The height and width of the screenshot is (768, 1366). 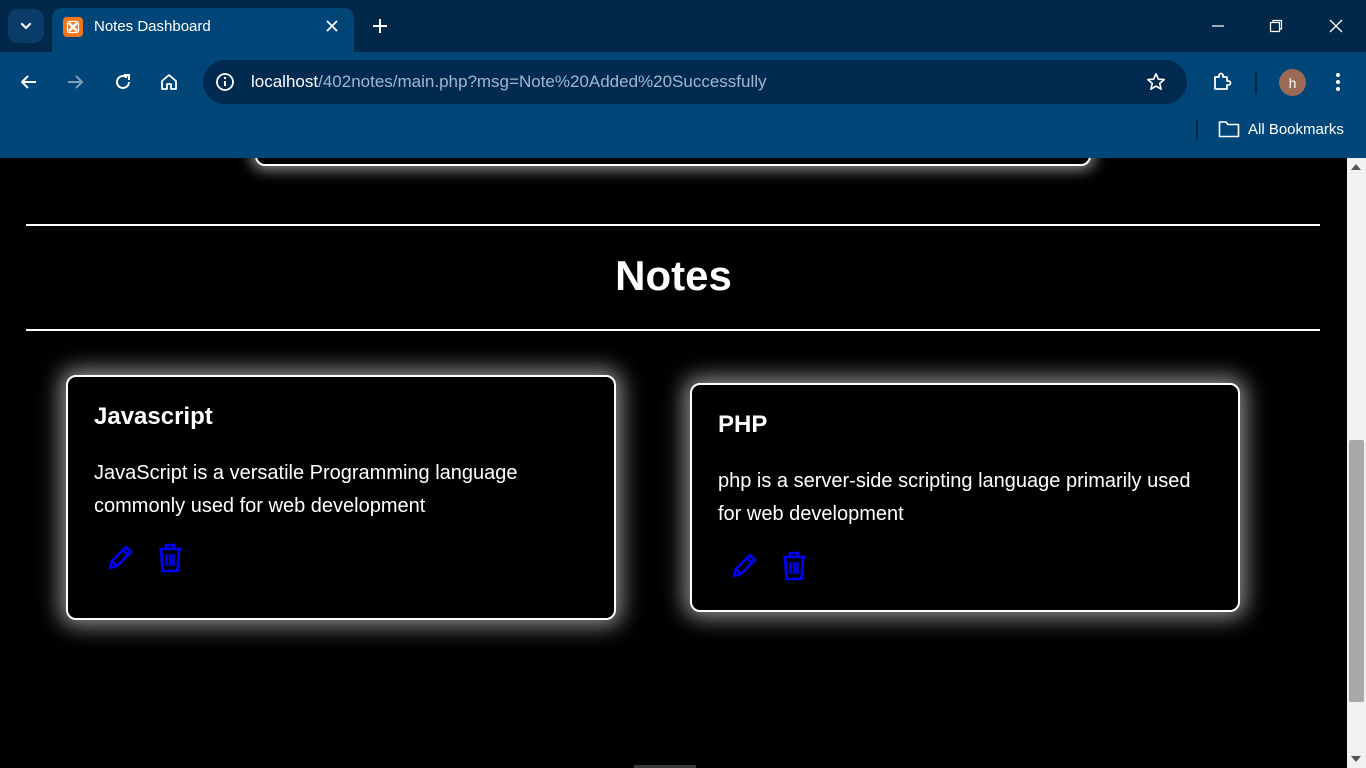 I want to click on note-title: PHP, so click(x=743, y=424).